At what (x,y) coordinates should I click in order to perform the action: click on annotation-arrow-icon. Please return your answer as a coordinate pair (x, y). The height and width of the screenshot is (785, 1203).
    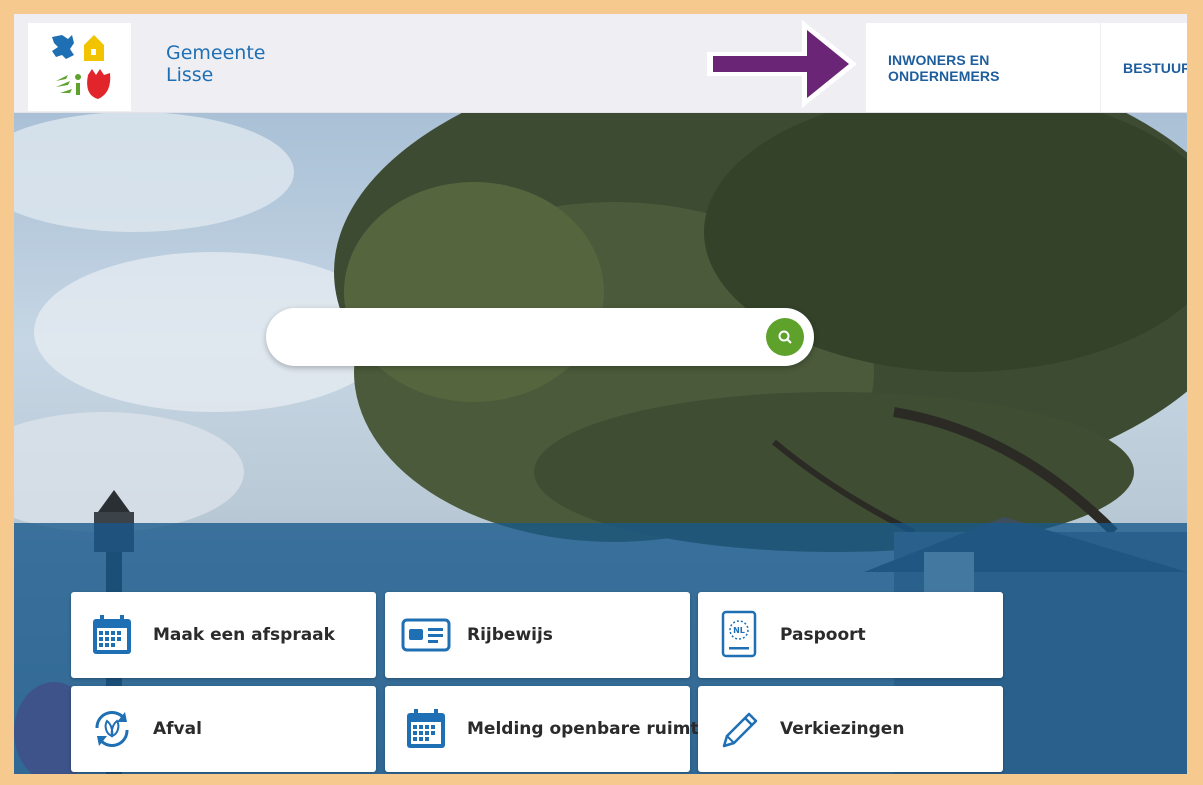
    Looking at the image, I should click on (782, 64).